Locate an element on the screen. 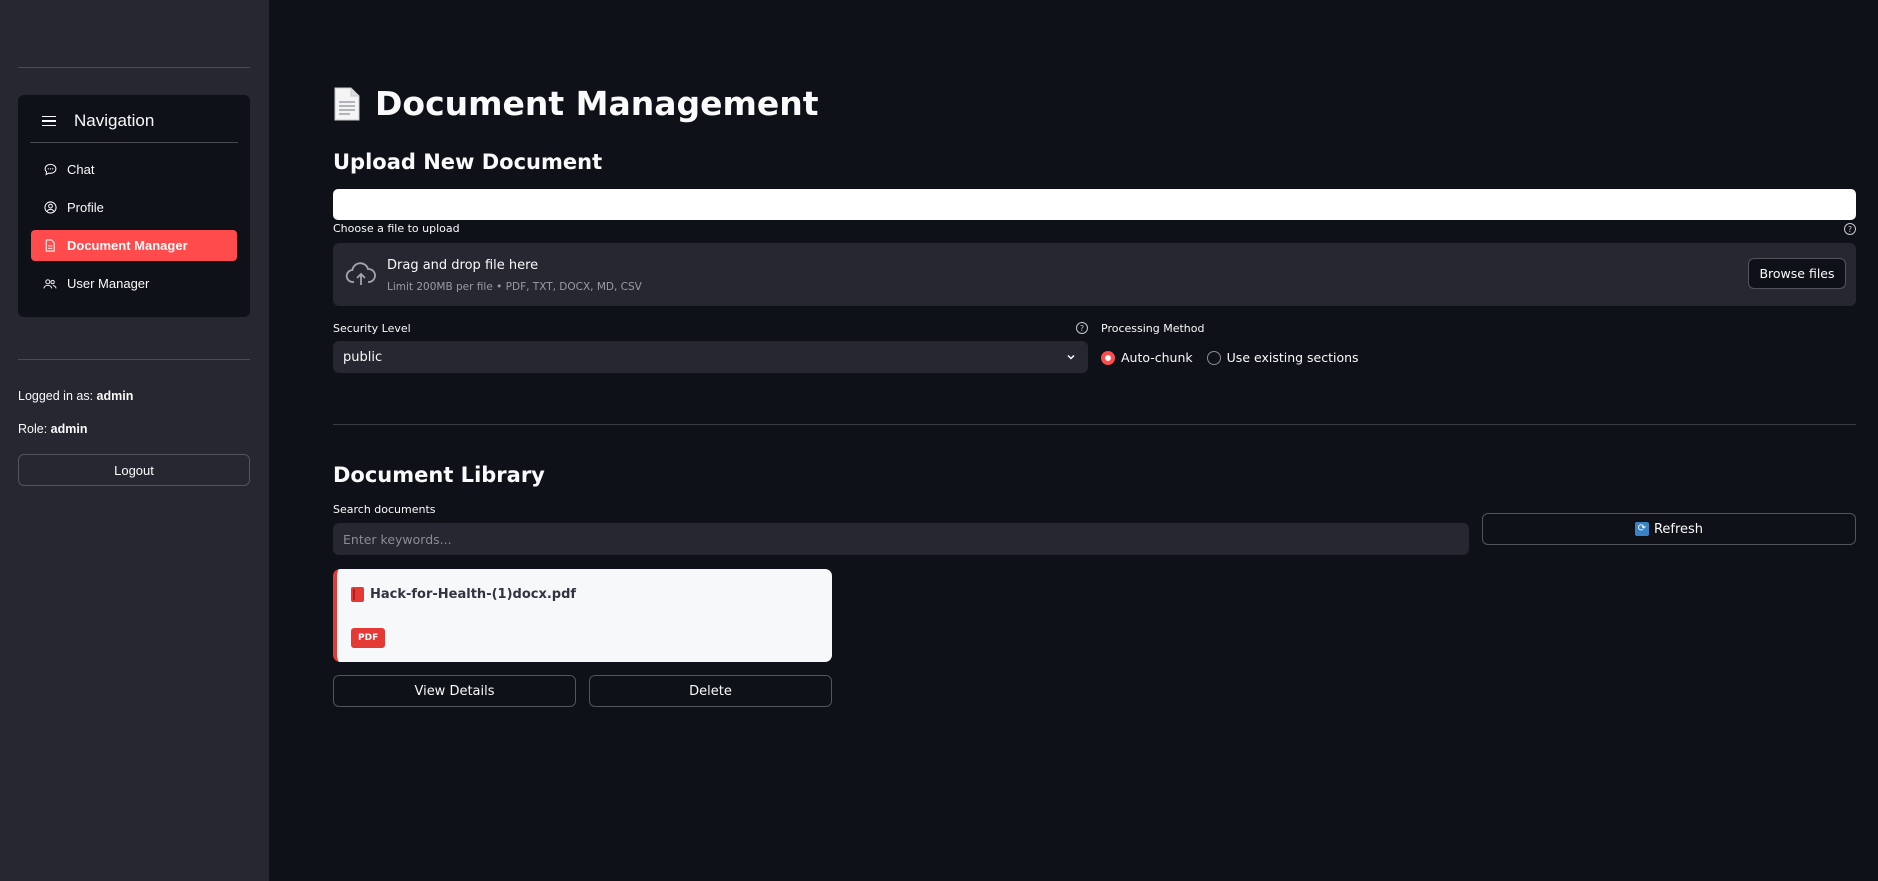  file-upload-label: Choose a file to upload is located at coordinates (396, 228).